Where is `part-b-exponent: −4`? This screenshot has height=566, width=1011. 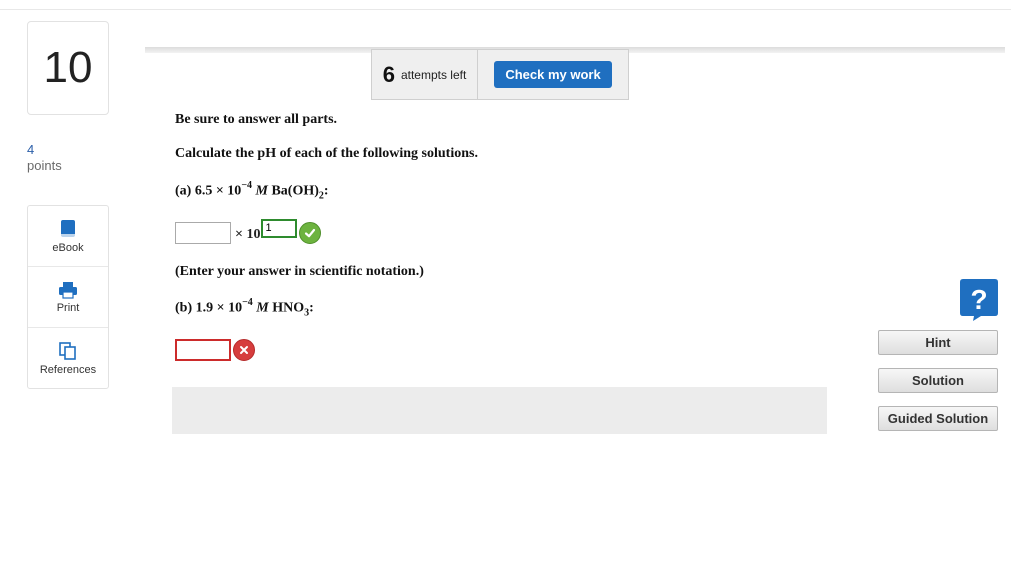 part-b-exponent: −4 is located at coordinates (247, 302).